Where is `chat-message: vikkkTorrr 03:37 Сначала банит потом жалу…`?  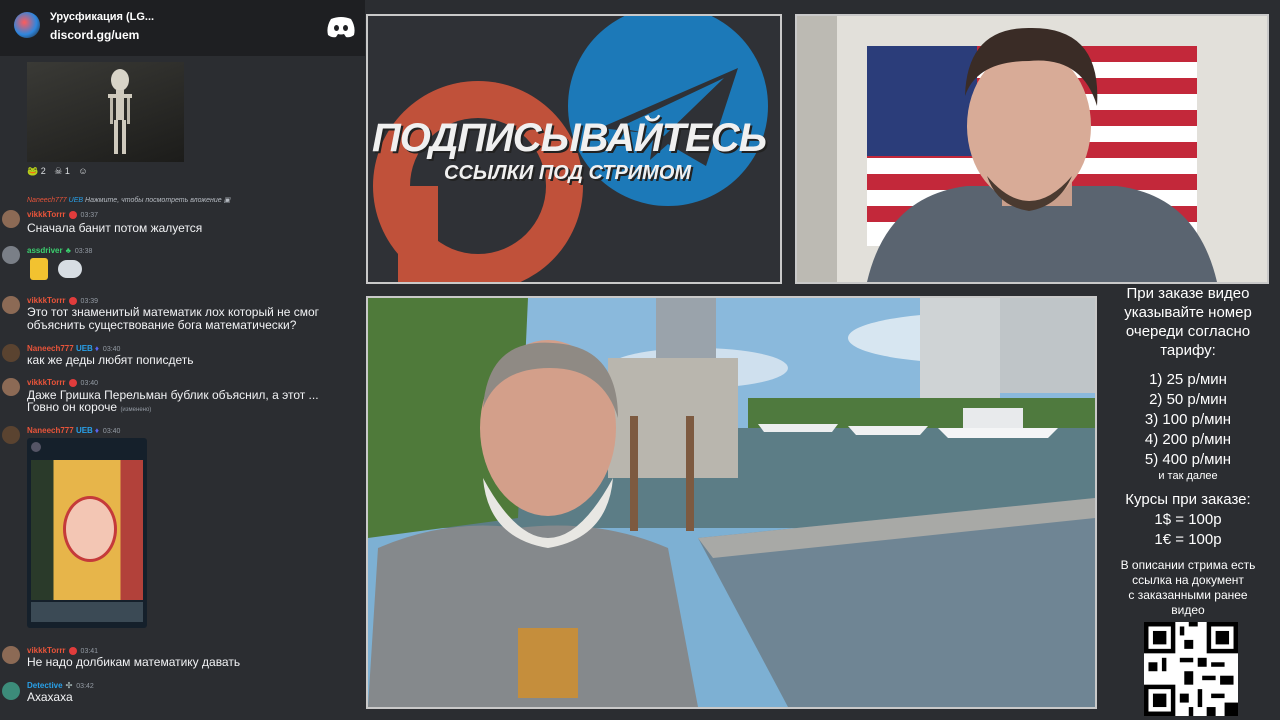 chat-message: vikkkTorrr 03:37 Сначала банит потом жалу… is located at coordinates (182, 222).